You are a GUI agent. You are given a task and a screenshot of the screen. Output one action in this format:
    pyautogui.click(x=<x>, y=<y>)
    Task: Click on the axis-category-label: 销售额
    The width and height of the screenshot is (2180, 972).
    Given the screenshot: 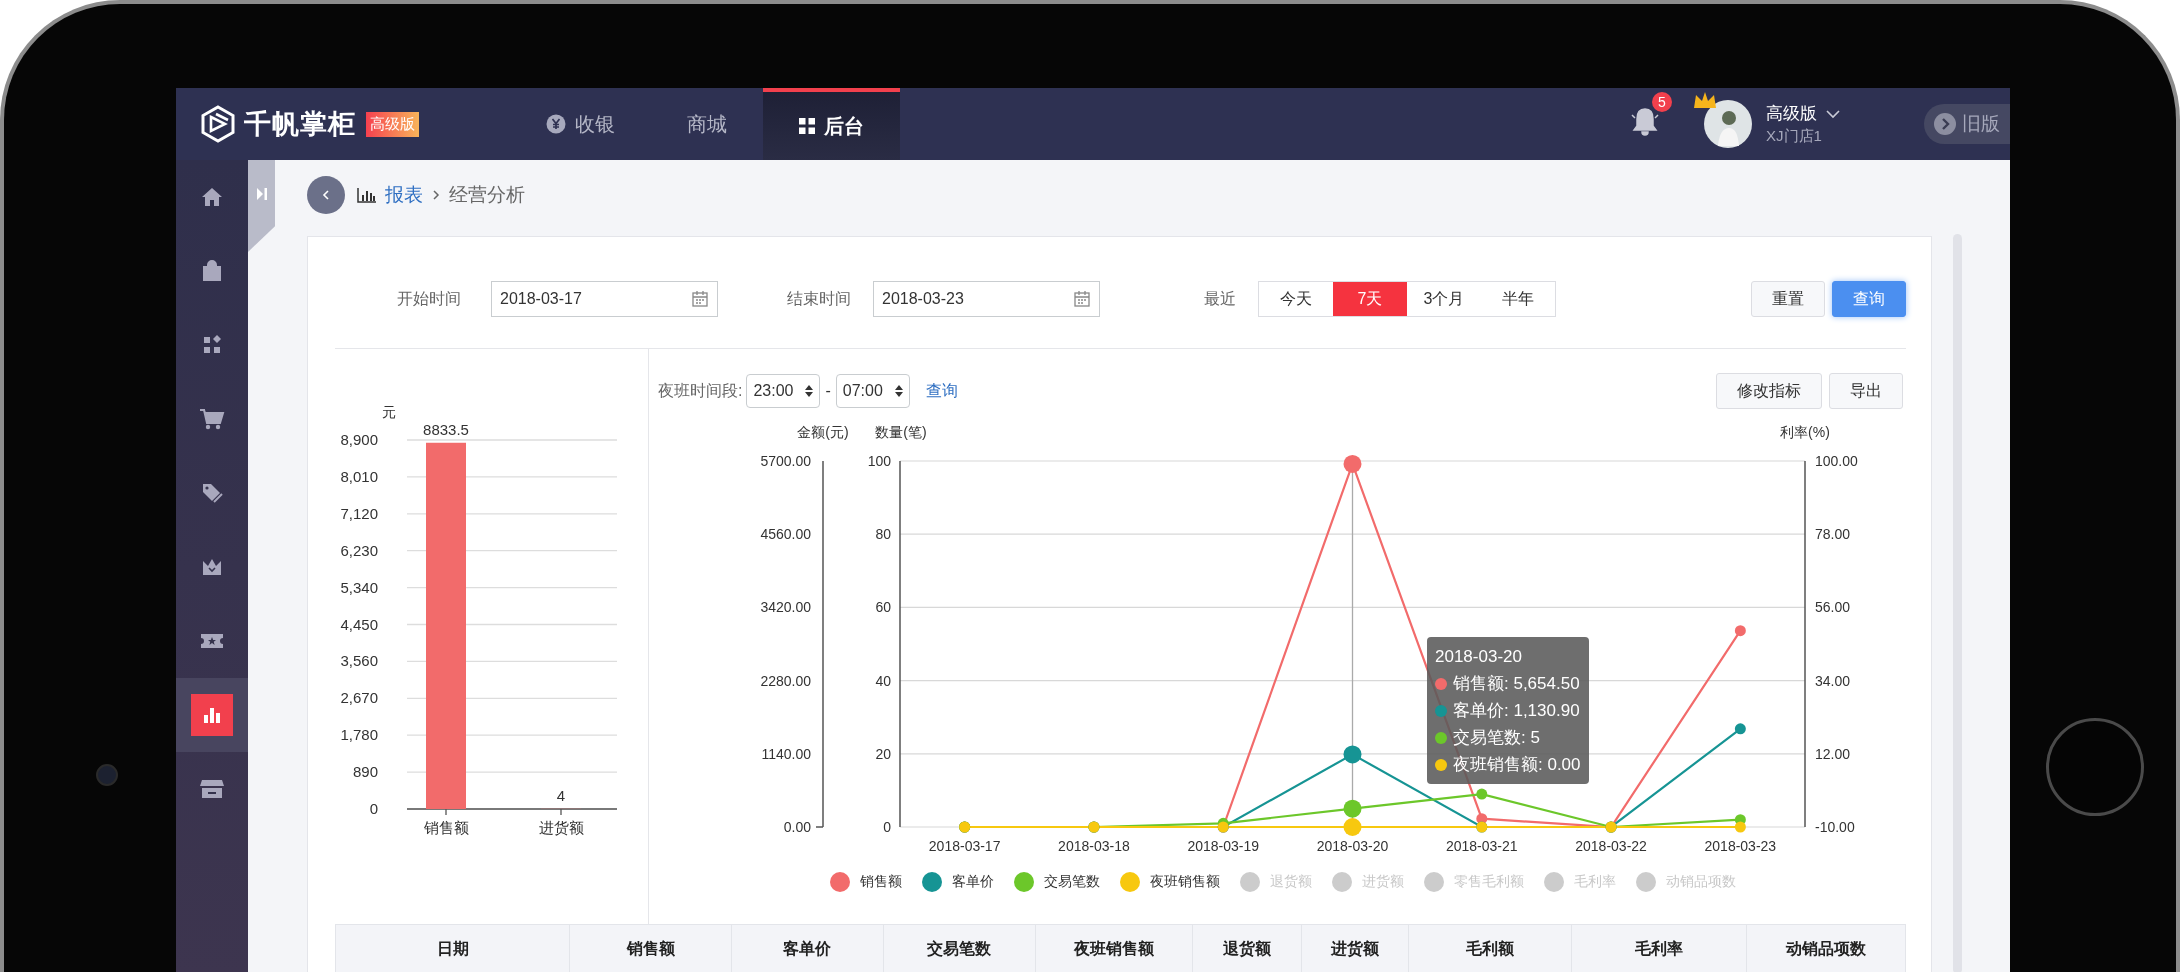 What is the action you would take?
    pyautogui.click(x=446, y=827)
    